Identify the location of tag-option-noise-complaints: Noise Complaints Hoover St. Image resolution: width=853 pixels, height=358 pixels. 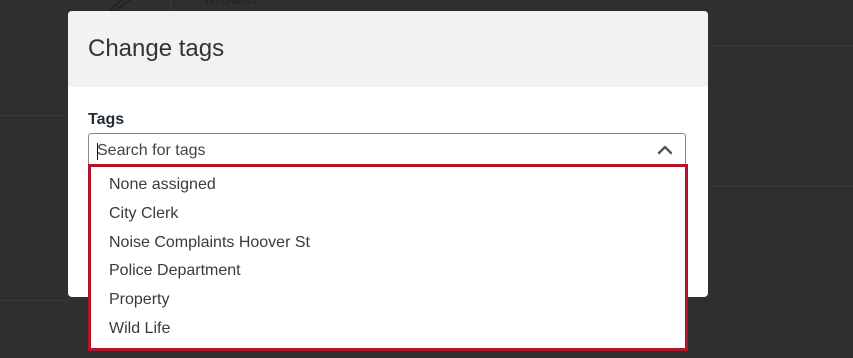
(388, 243).